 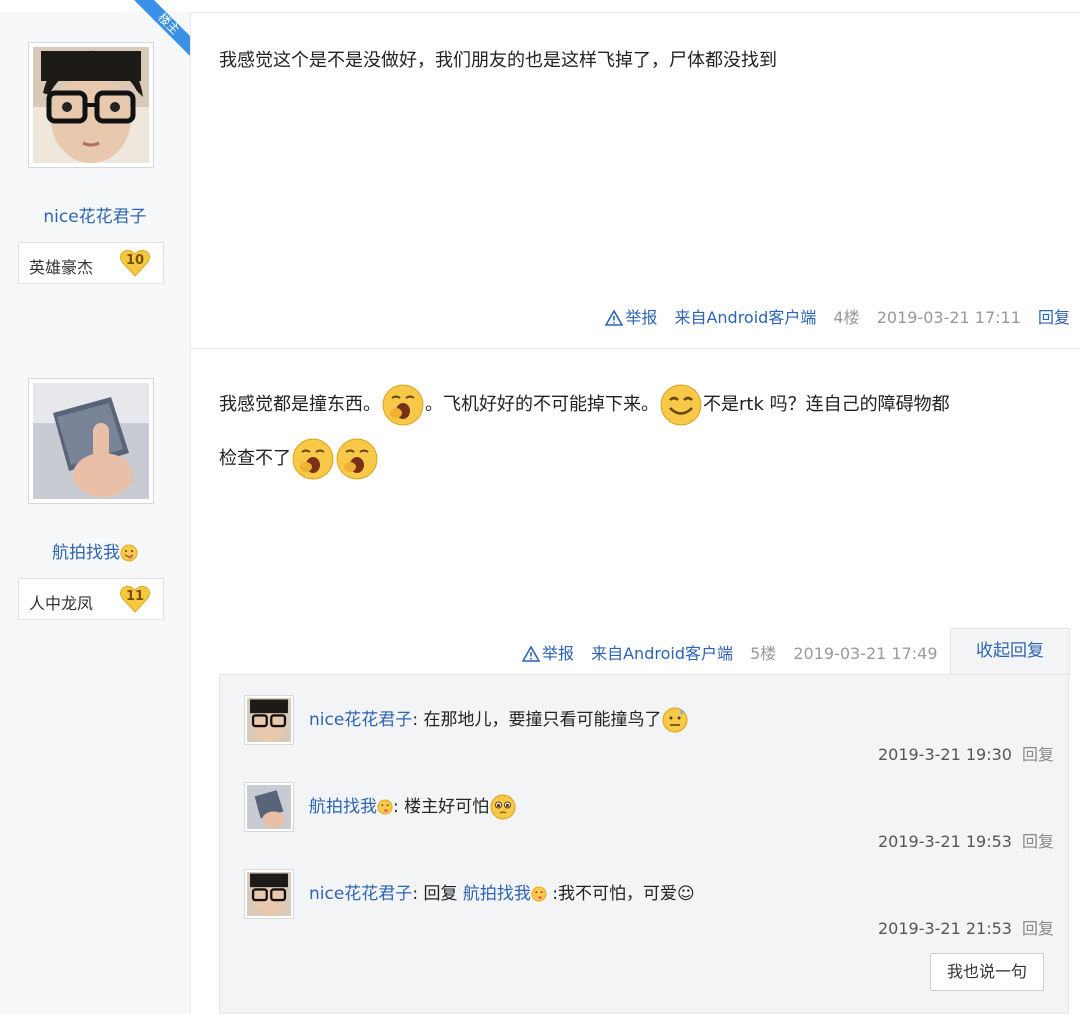 What do you see at coordinates (95, 681) in the screenshot?
I see `author-sidebar: 航拍找我 人中龙凤 11` at bounding box center [95, 681].